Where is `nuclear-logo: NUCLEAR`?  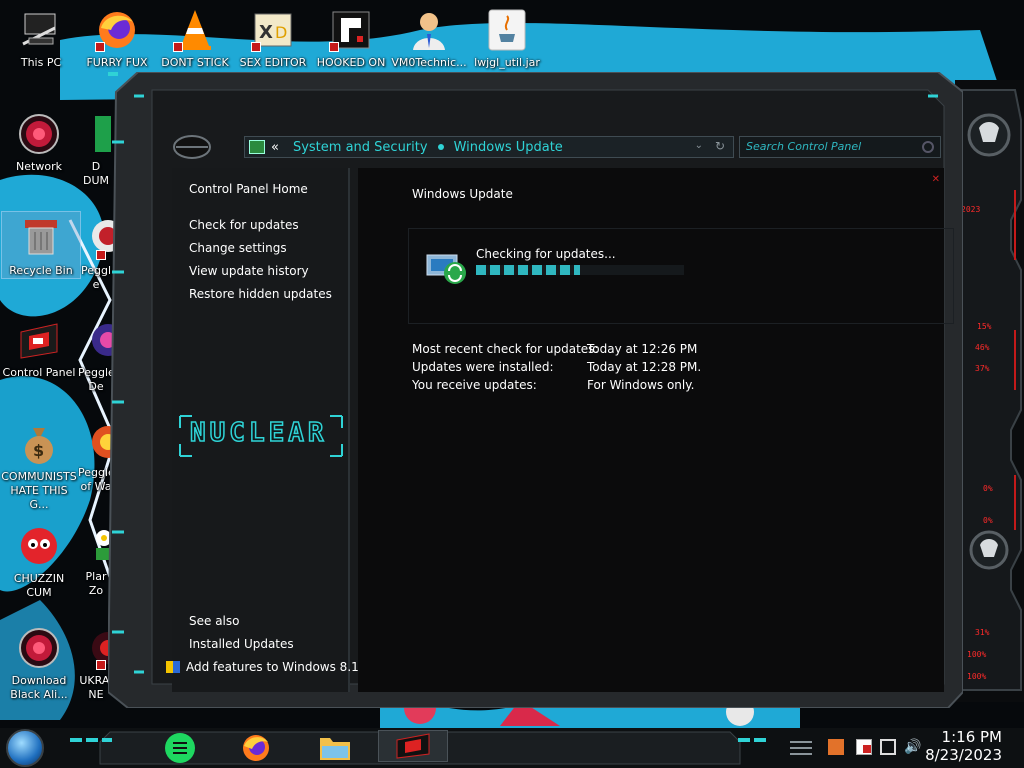 nuclear-logo: NUCLEAR is located at coordinates (261, 436).